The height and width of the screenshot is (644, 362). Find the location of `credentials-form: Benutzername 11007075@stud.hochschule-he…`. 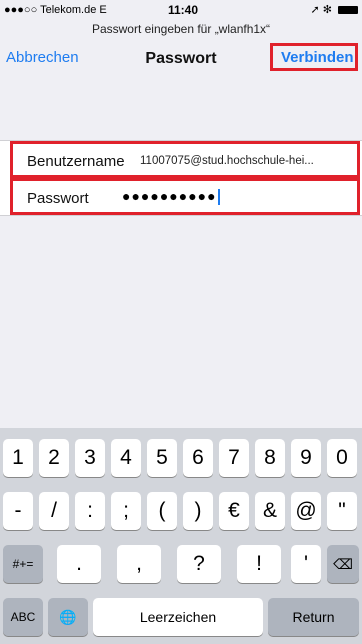

credentials-form: Benutzername 11007075@stud.hochschule-he… is located at coordinates (181, 178).